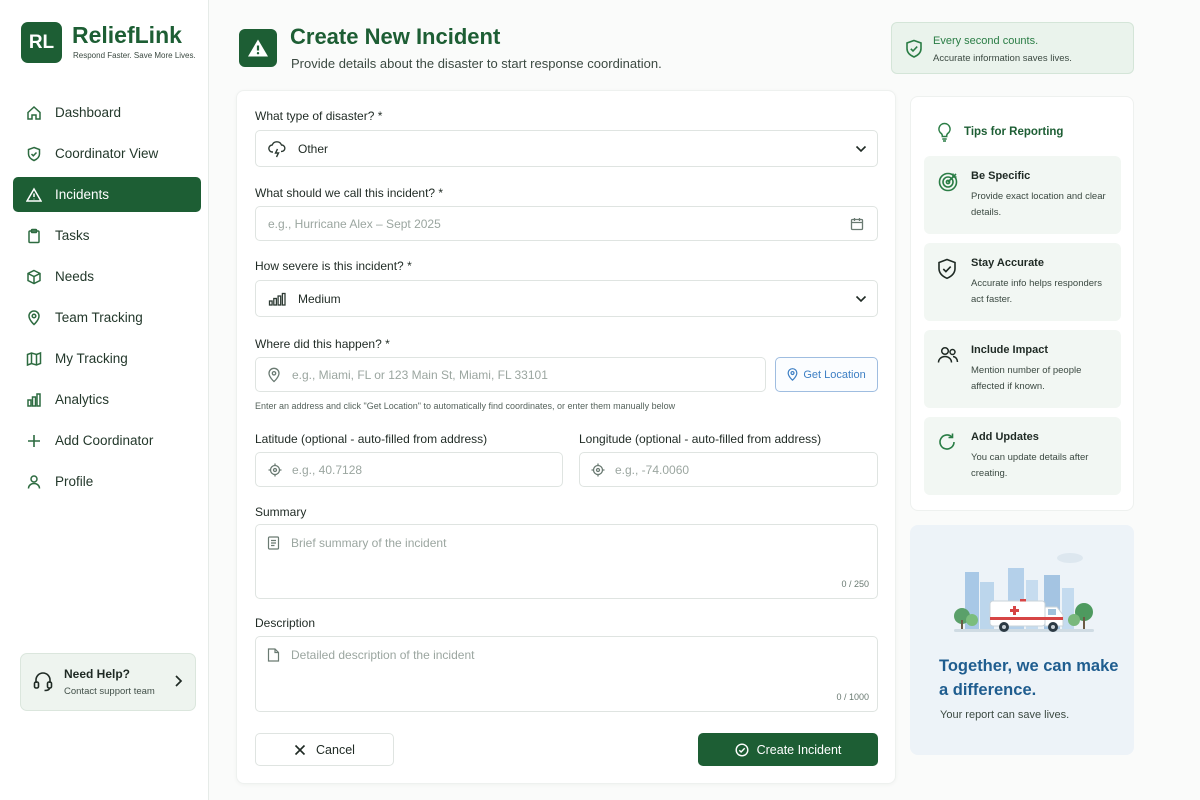  I want to click on refresh-icon, so click(947, 444).